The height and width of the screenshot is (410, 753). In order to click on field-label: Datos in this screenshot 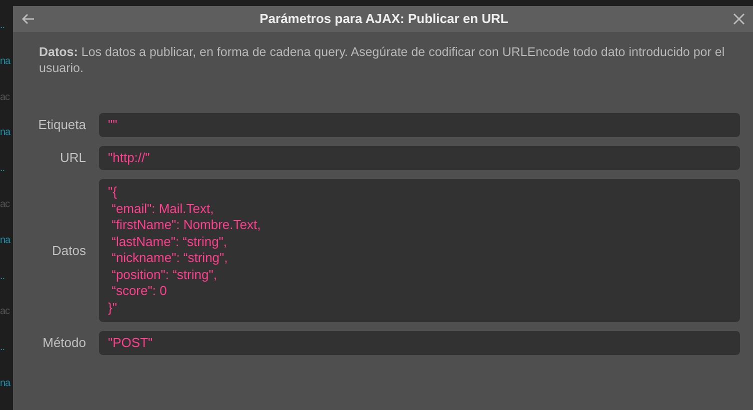, I will do `click(69, 251)`.